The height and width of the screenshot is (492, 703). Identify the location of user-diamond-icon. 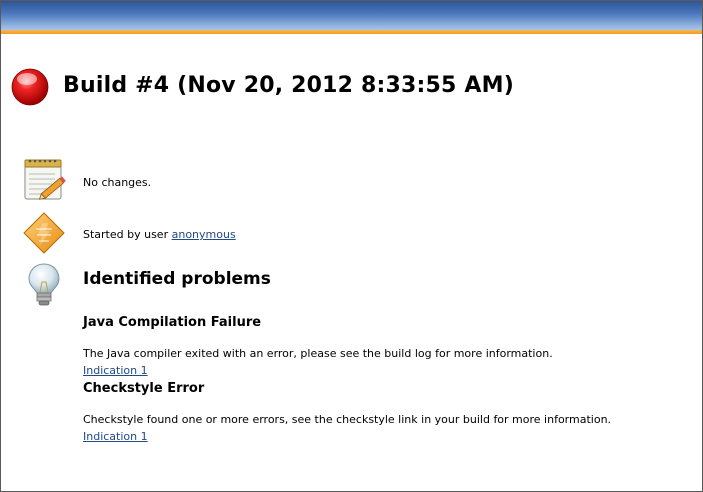
(44, 233).